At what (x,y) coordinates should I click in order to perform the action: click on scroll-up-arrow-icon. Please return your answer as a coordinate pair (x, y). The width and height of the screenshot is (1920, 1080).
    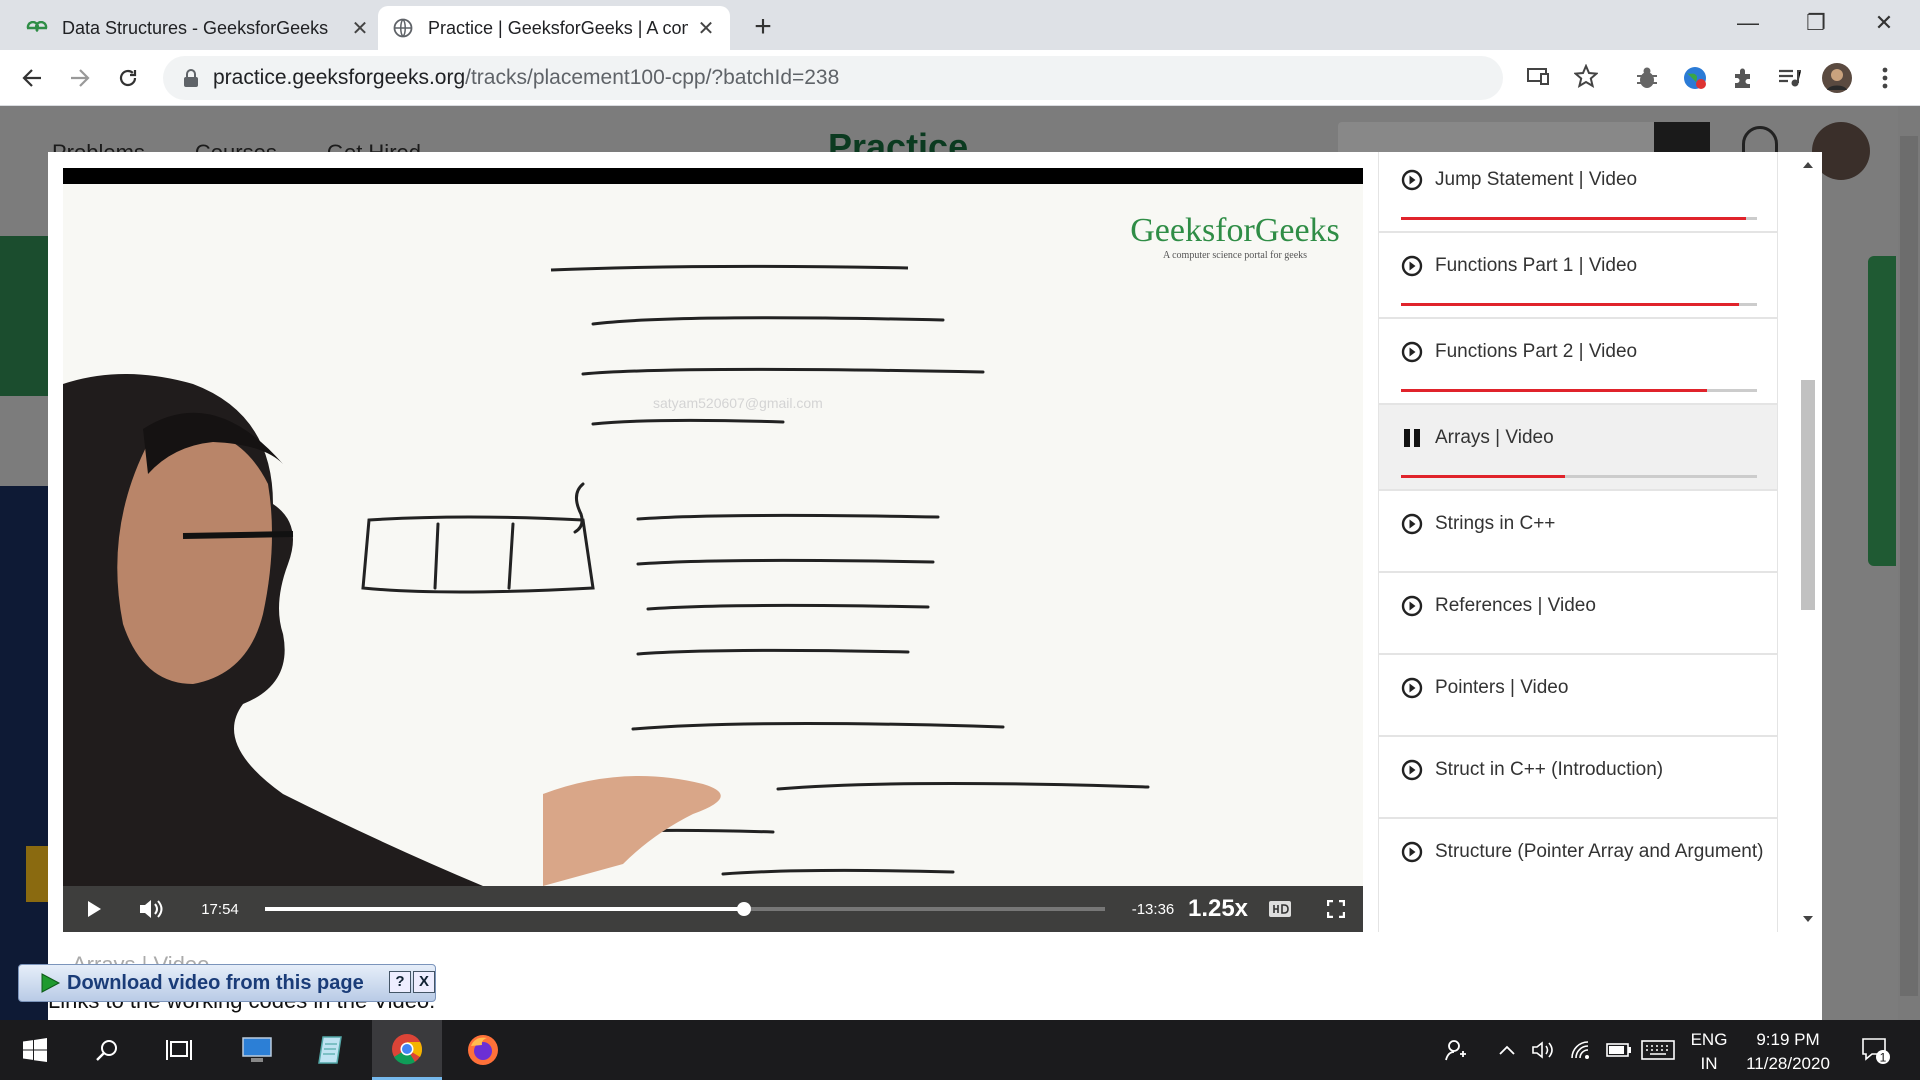
    Looking at the image, I should click on (1808, 165).